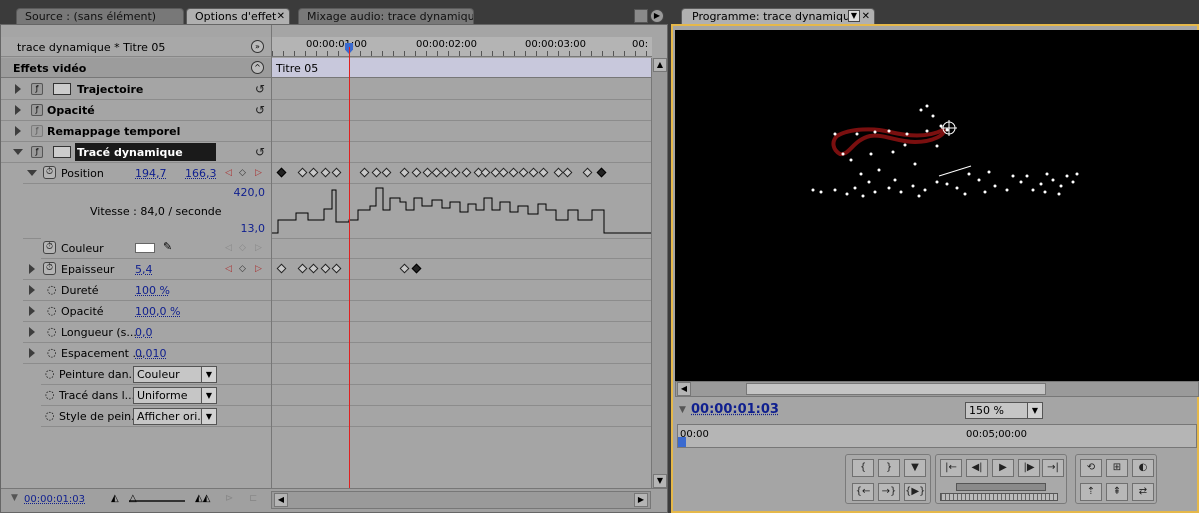  What do you see at coordinates (144, 269) in the screenshot?
I see `epaisseur-value: 5,4` at bounding box center [144, 269].